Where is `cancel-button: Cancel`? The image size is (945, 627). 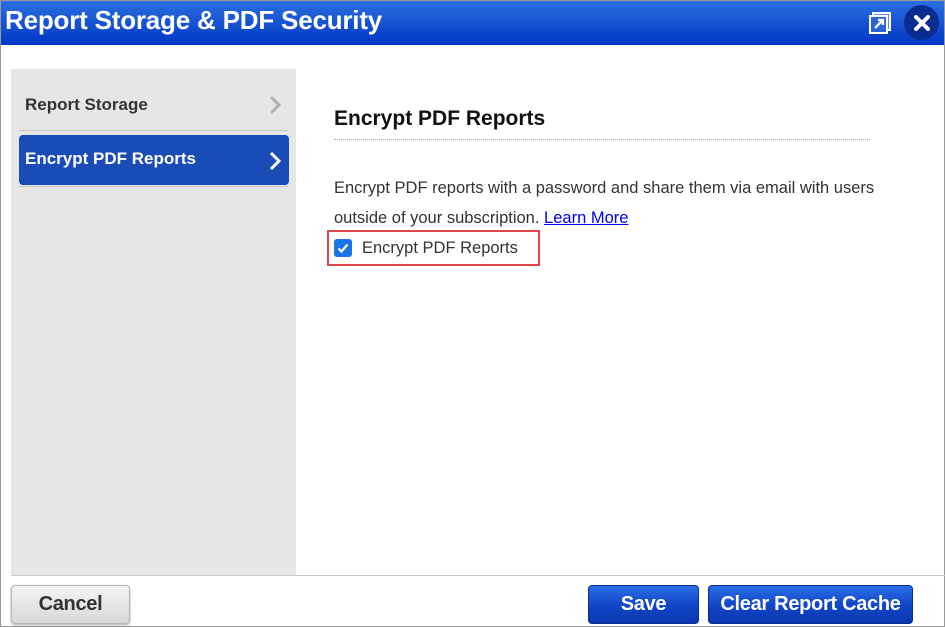
cancel-button: Cancel is located at coordinates (70, 604).